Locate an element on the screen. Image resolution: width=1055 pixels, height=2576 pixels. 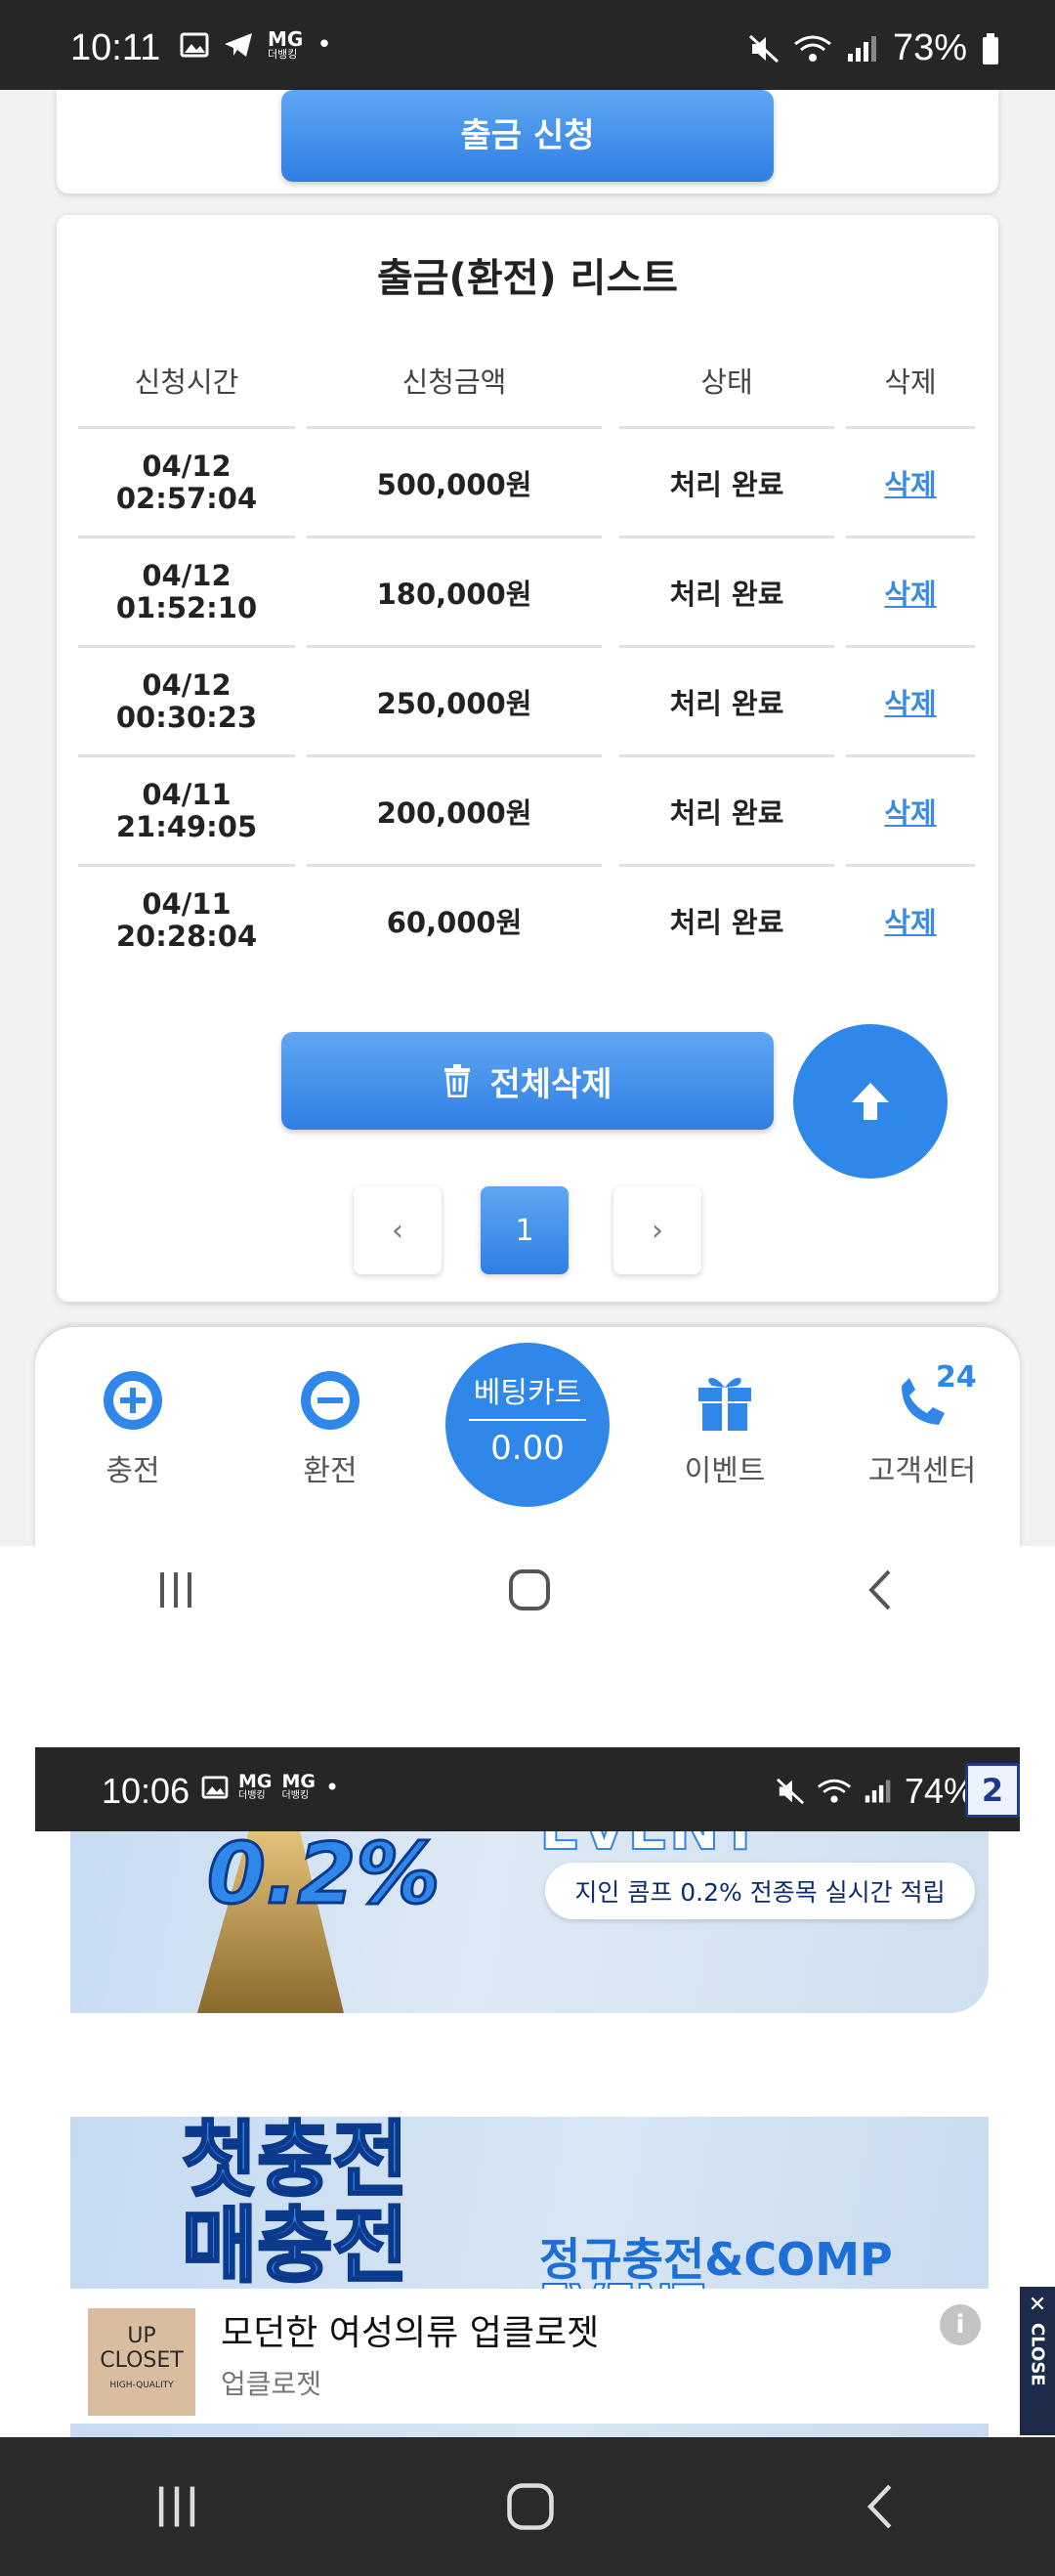
apply-withdrawal-button: 출금 신청 is located at coordinates (527, 136).